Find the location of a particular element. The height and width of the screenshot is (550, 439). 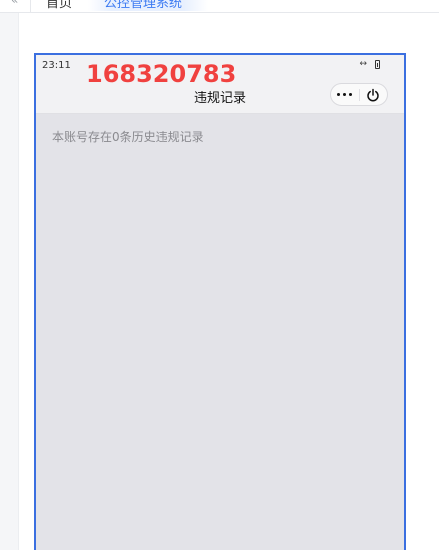

collapse-arrow-icon: « is located at coordinates (14, 3).